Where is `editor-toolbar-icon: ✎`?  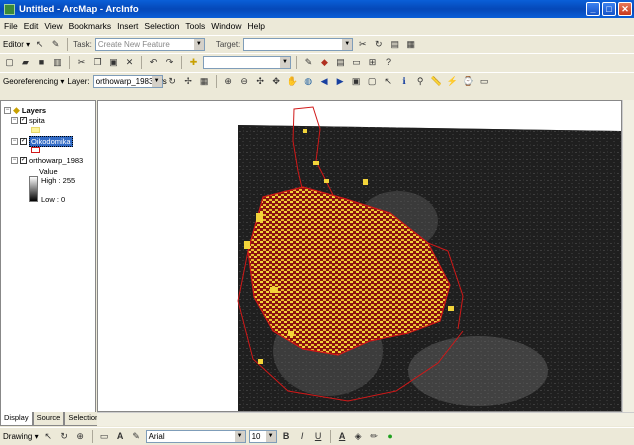
editor-toolbar-icon: ✎ is located at coordinates (308, 62).